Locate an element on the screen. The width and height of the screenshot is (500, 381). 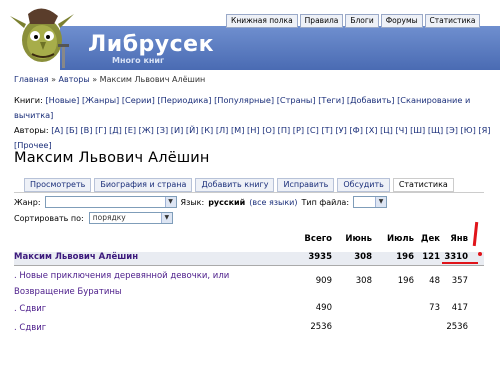
author-letter-link: [К] is located at coordinates (207, 130).